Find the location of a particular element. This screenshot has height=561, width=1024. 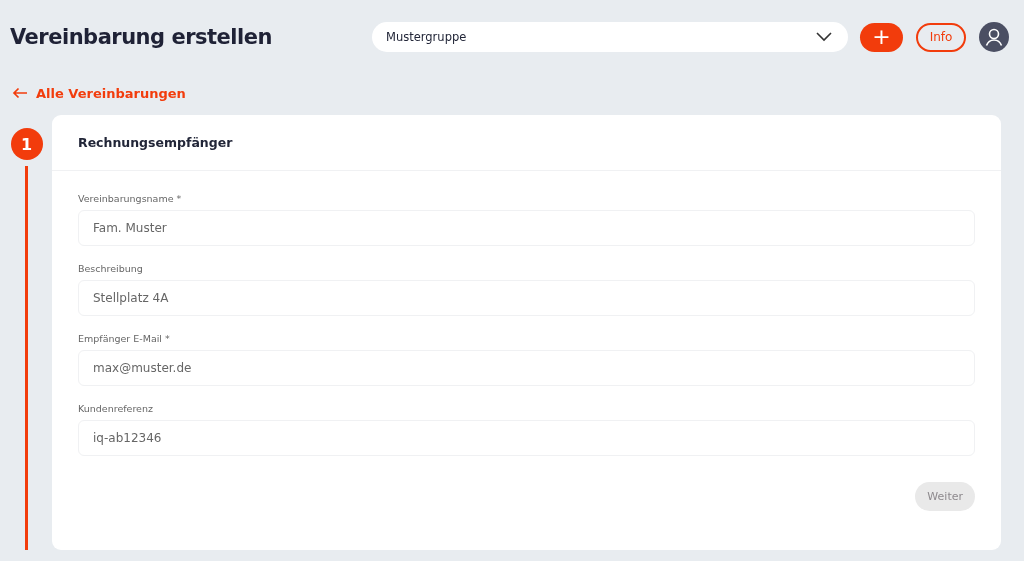

avatar-icon is located at coordinates (994, 37).